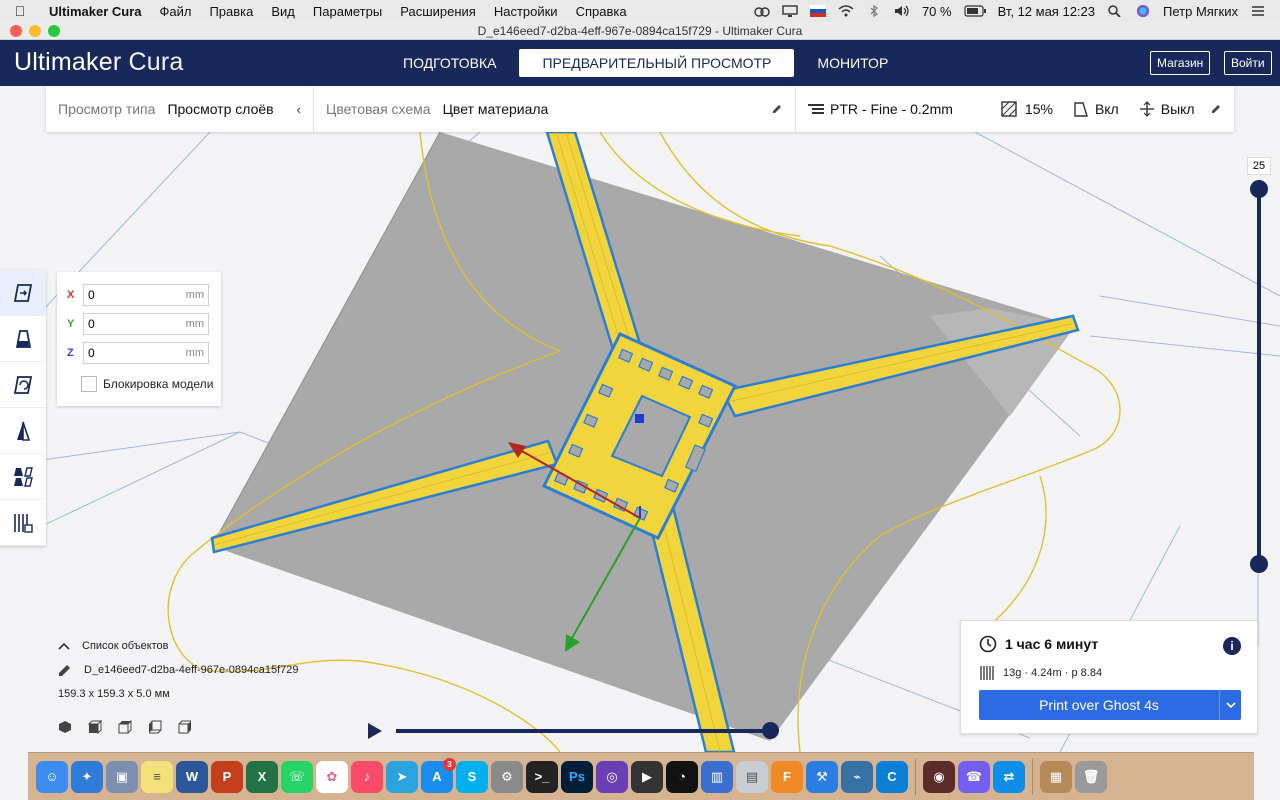  Describe the element at coordinates (64, 646) in the screenshot. I see `chevron-up-icon` at that location.